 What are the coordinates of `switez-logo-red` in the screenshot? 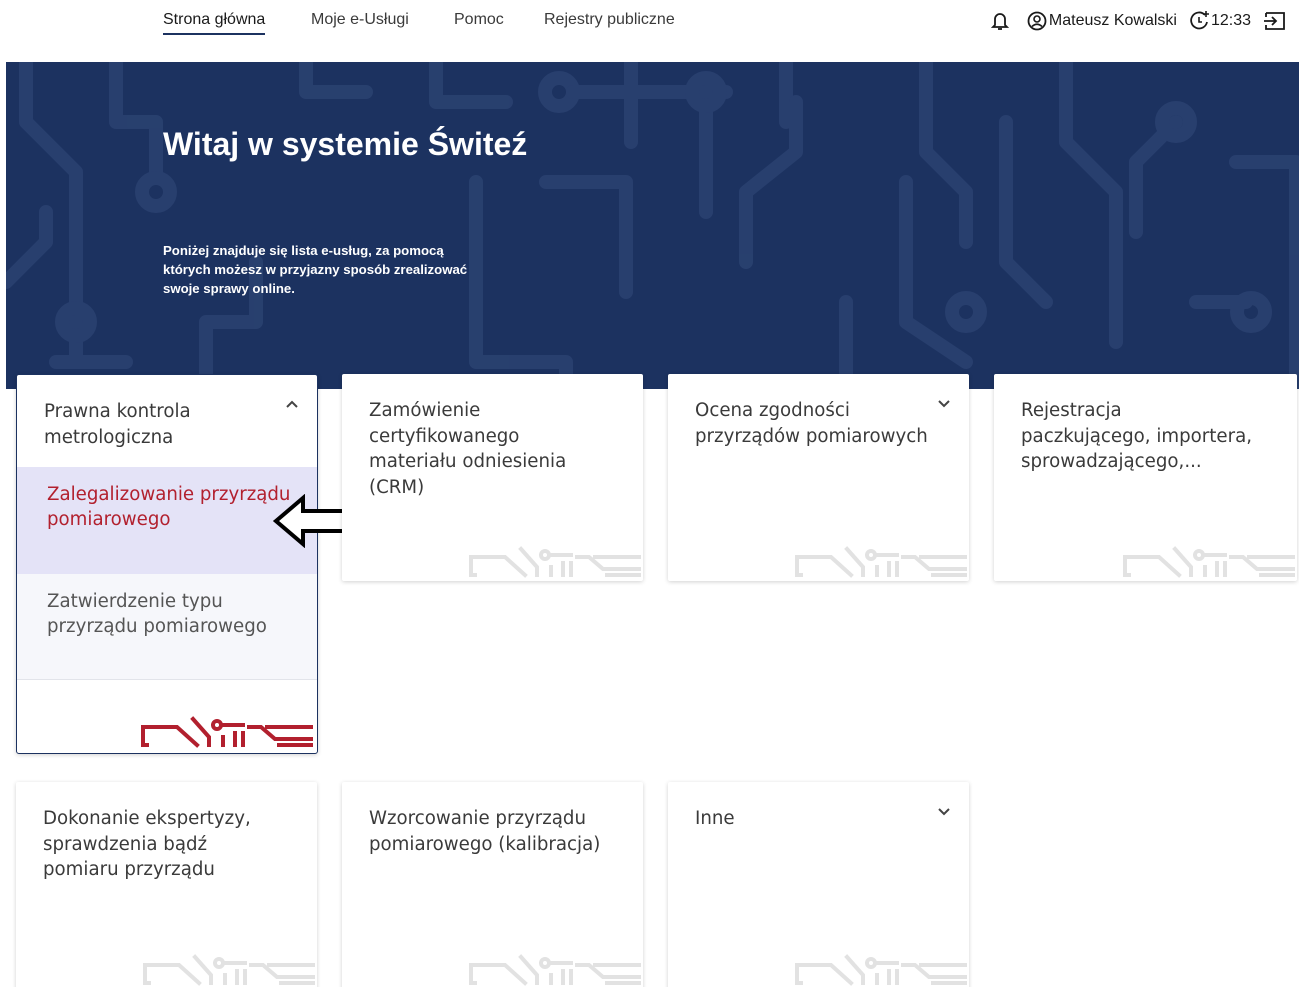 It's located at (227, 732).